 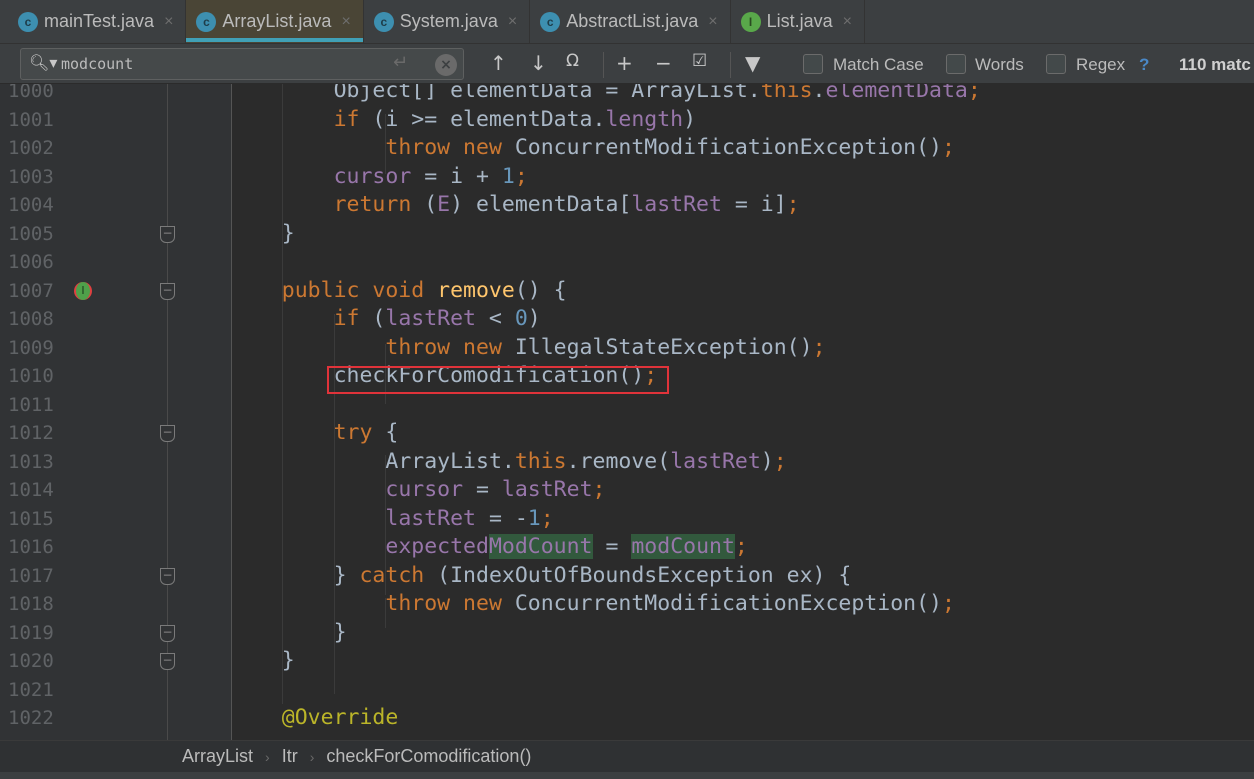 What do you see at coordinates (31, 518) in the screenshot?
I see `line-number: 1015` at bounding box center [31, 518].